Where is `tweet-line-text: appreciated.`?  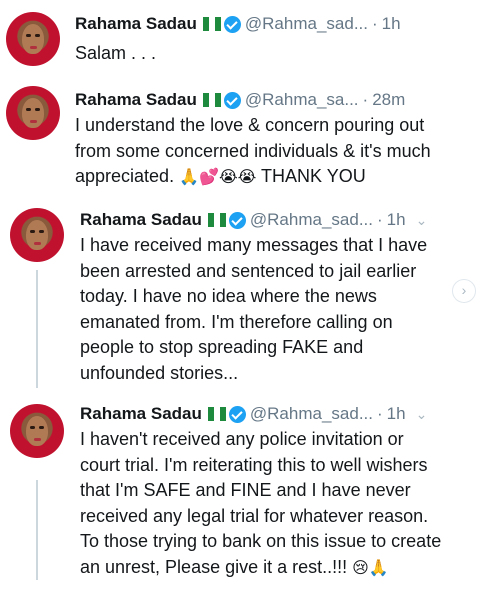 tweet-line-text: appreciated. is located at coordinates (125, 176).